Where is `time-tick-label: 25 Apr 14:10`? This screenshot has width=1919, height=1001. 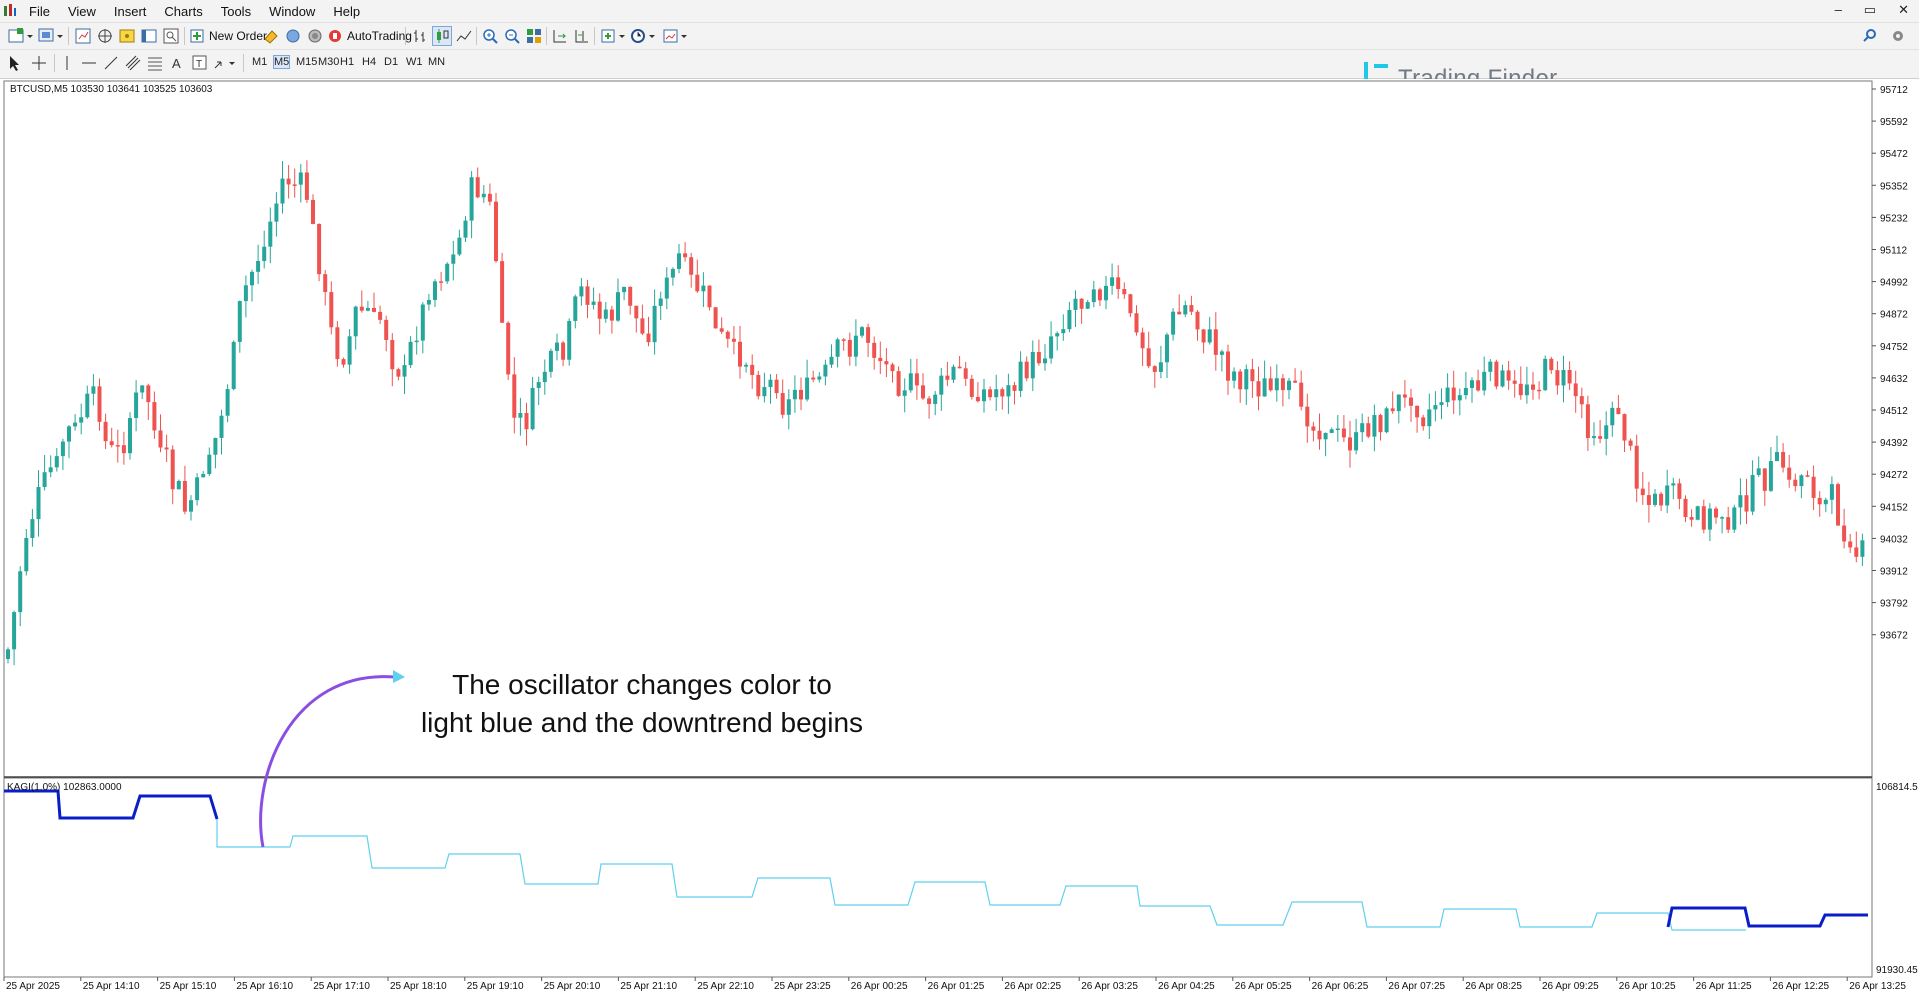
time-tick-label: 25 Apr 14:10 is located at coordinates (111, 986).